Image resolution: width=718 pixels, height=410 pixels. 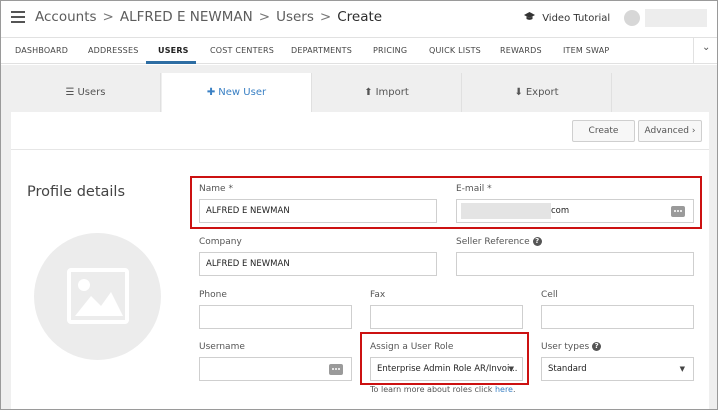 I want to click on breadcrumb-accounts: Accounts, so click(x=66, y=17).